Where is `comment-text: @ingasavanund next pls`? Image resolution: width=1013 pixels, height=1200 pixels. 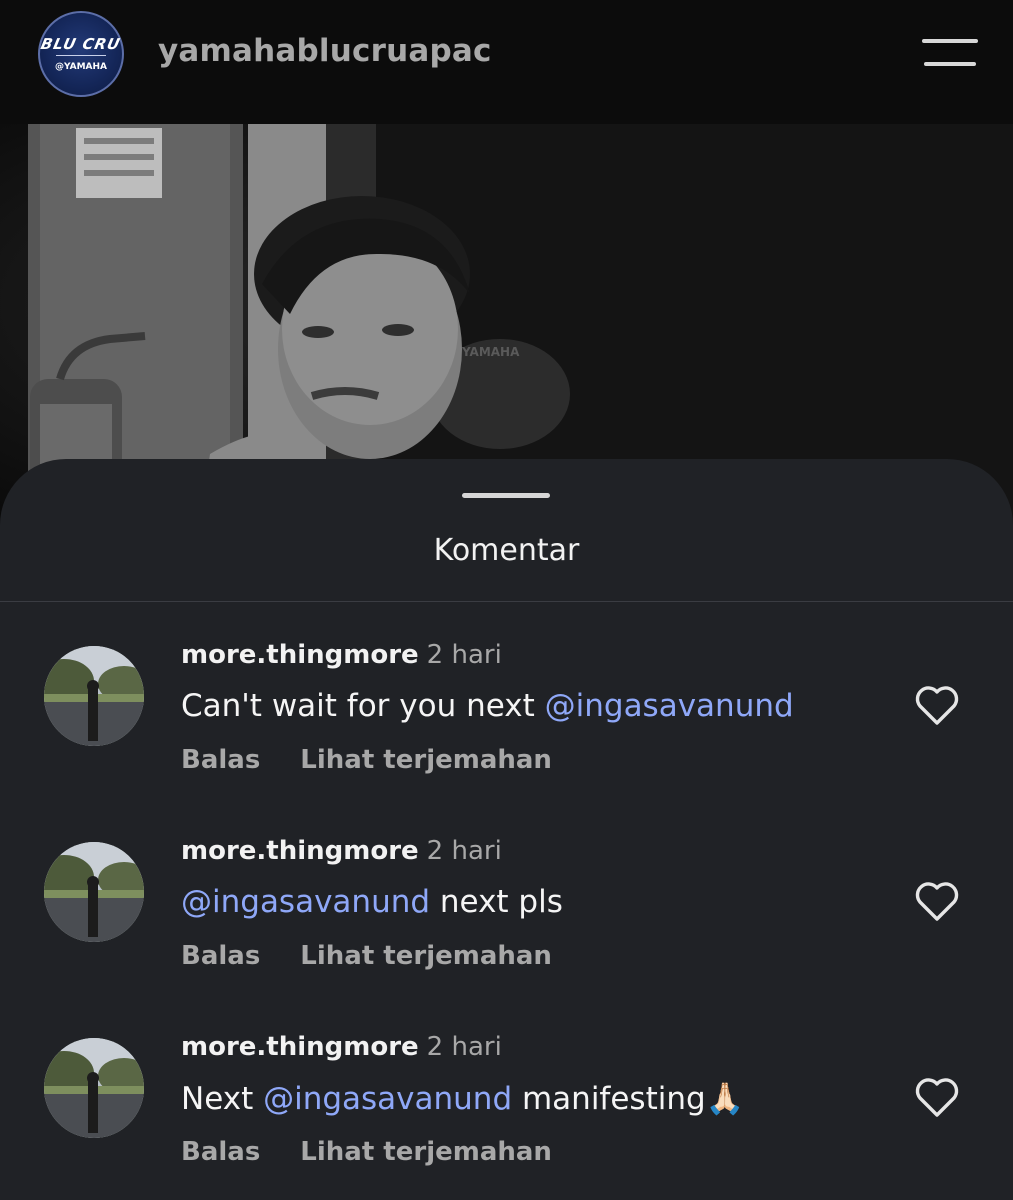 comment-text: @ingasavanund next pls is located at coordinates (372, 902).